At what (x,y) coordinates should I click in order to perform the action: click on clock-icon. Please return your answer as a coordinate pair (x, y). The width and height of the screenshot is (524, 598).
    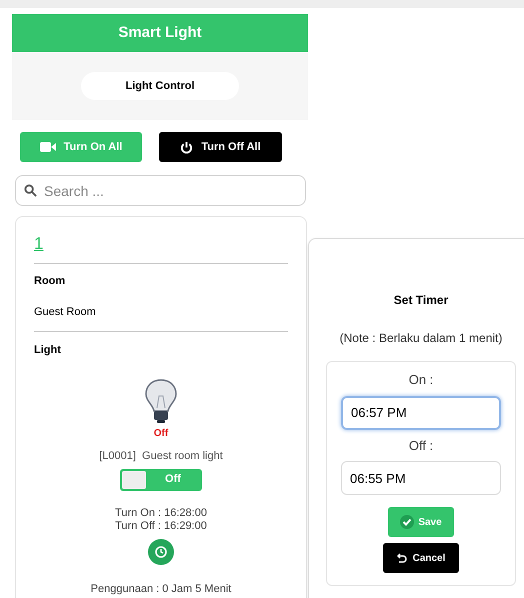
    Looking at the image, I should click on (161, 552).